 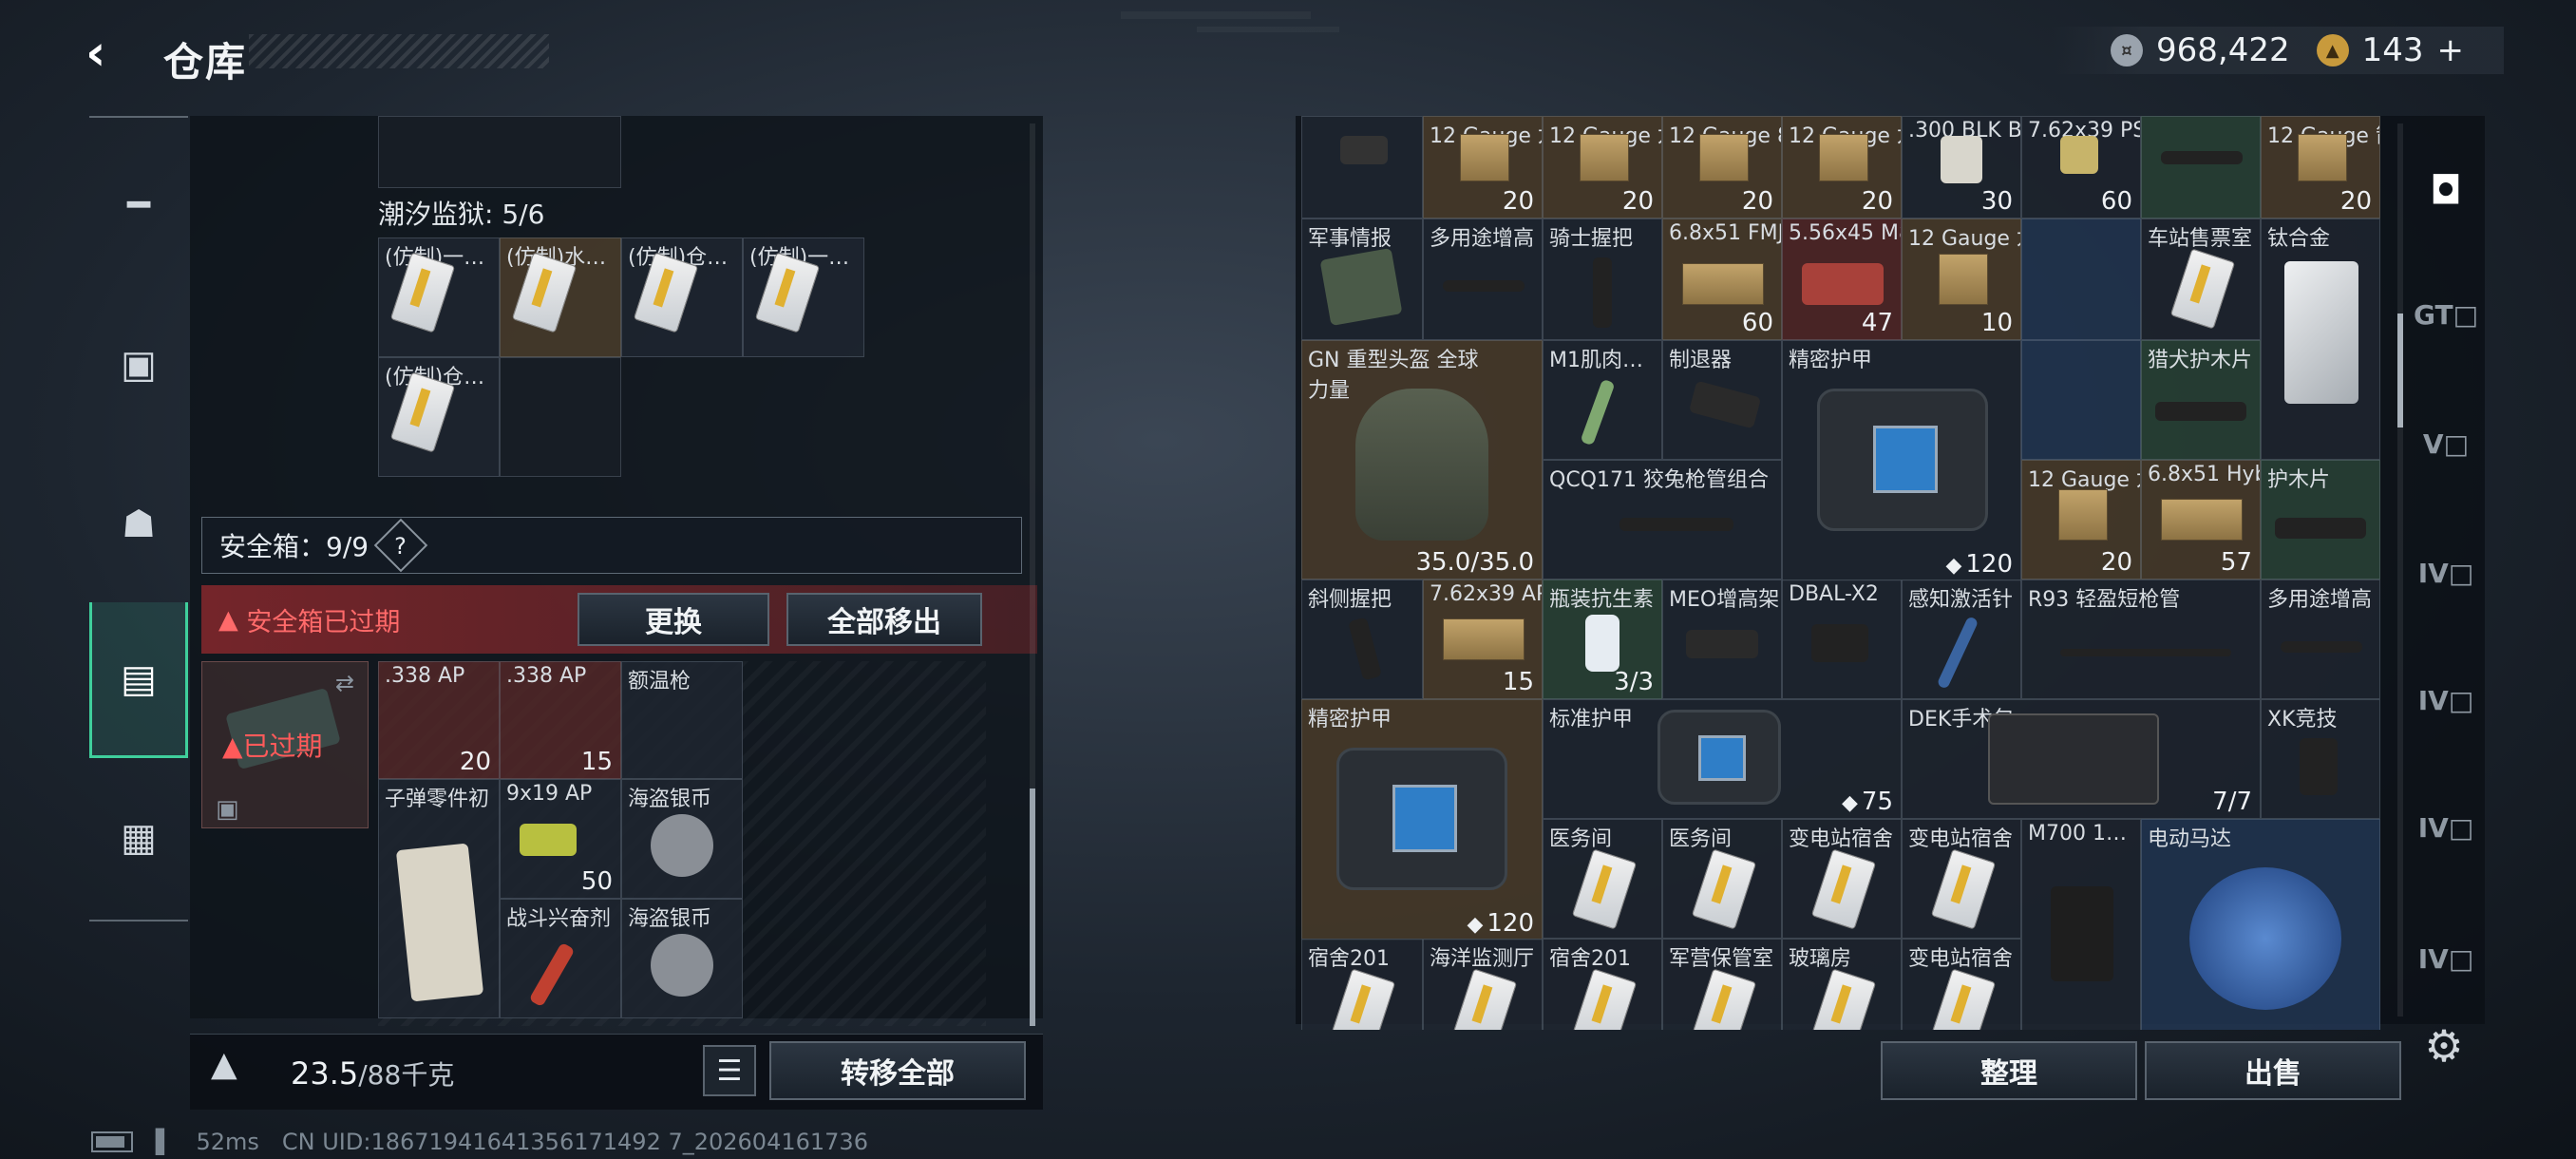 I want to click on case-icon: GT □, so click(x=2446, y=314).